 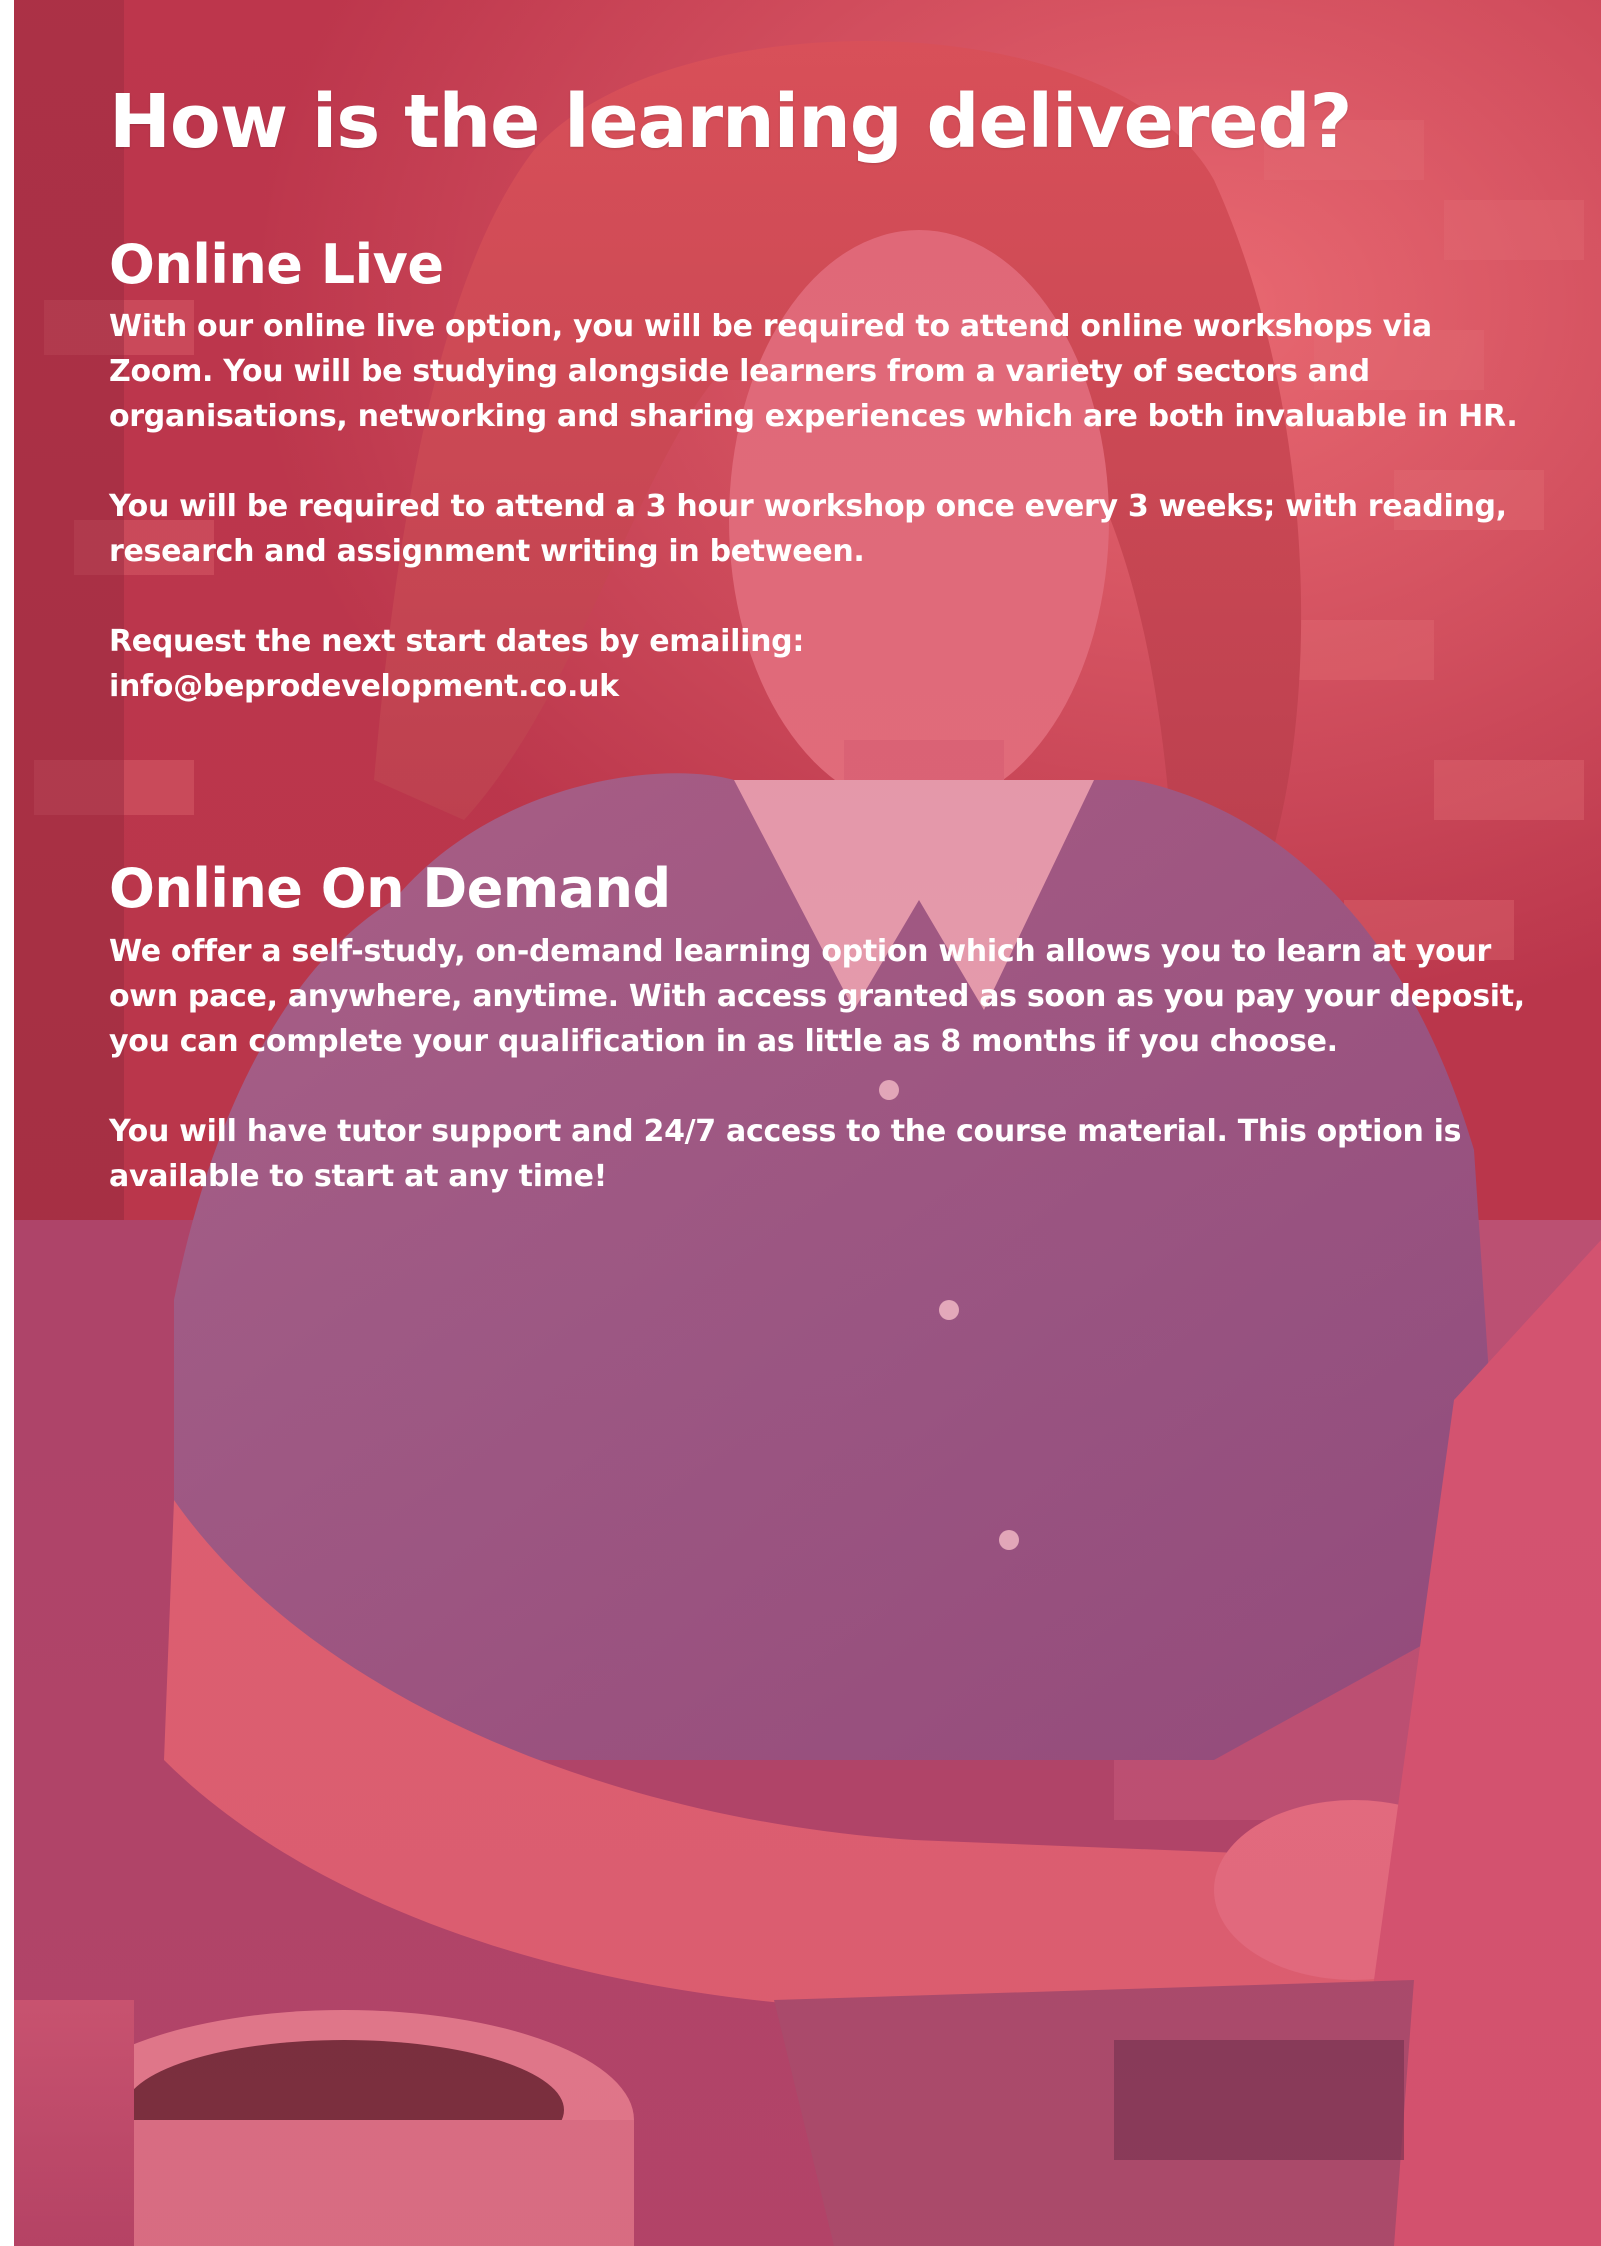 What do you see at coordinates (390, 889) in the screenshot?
I see `online-on-demand-heading: Online On Demand` at bounding box center [390, 889].